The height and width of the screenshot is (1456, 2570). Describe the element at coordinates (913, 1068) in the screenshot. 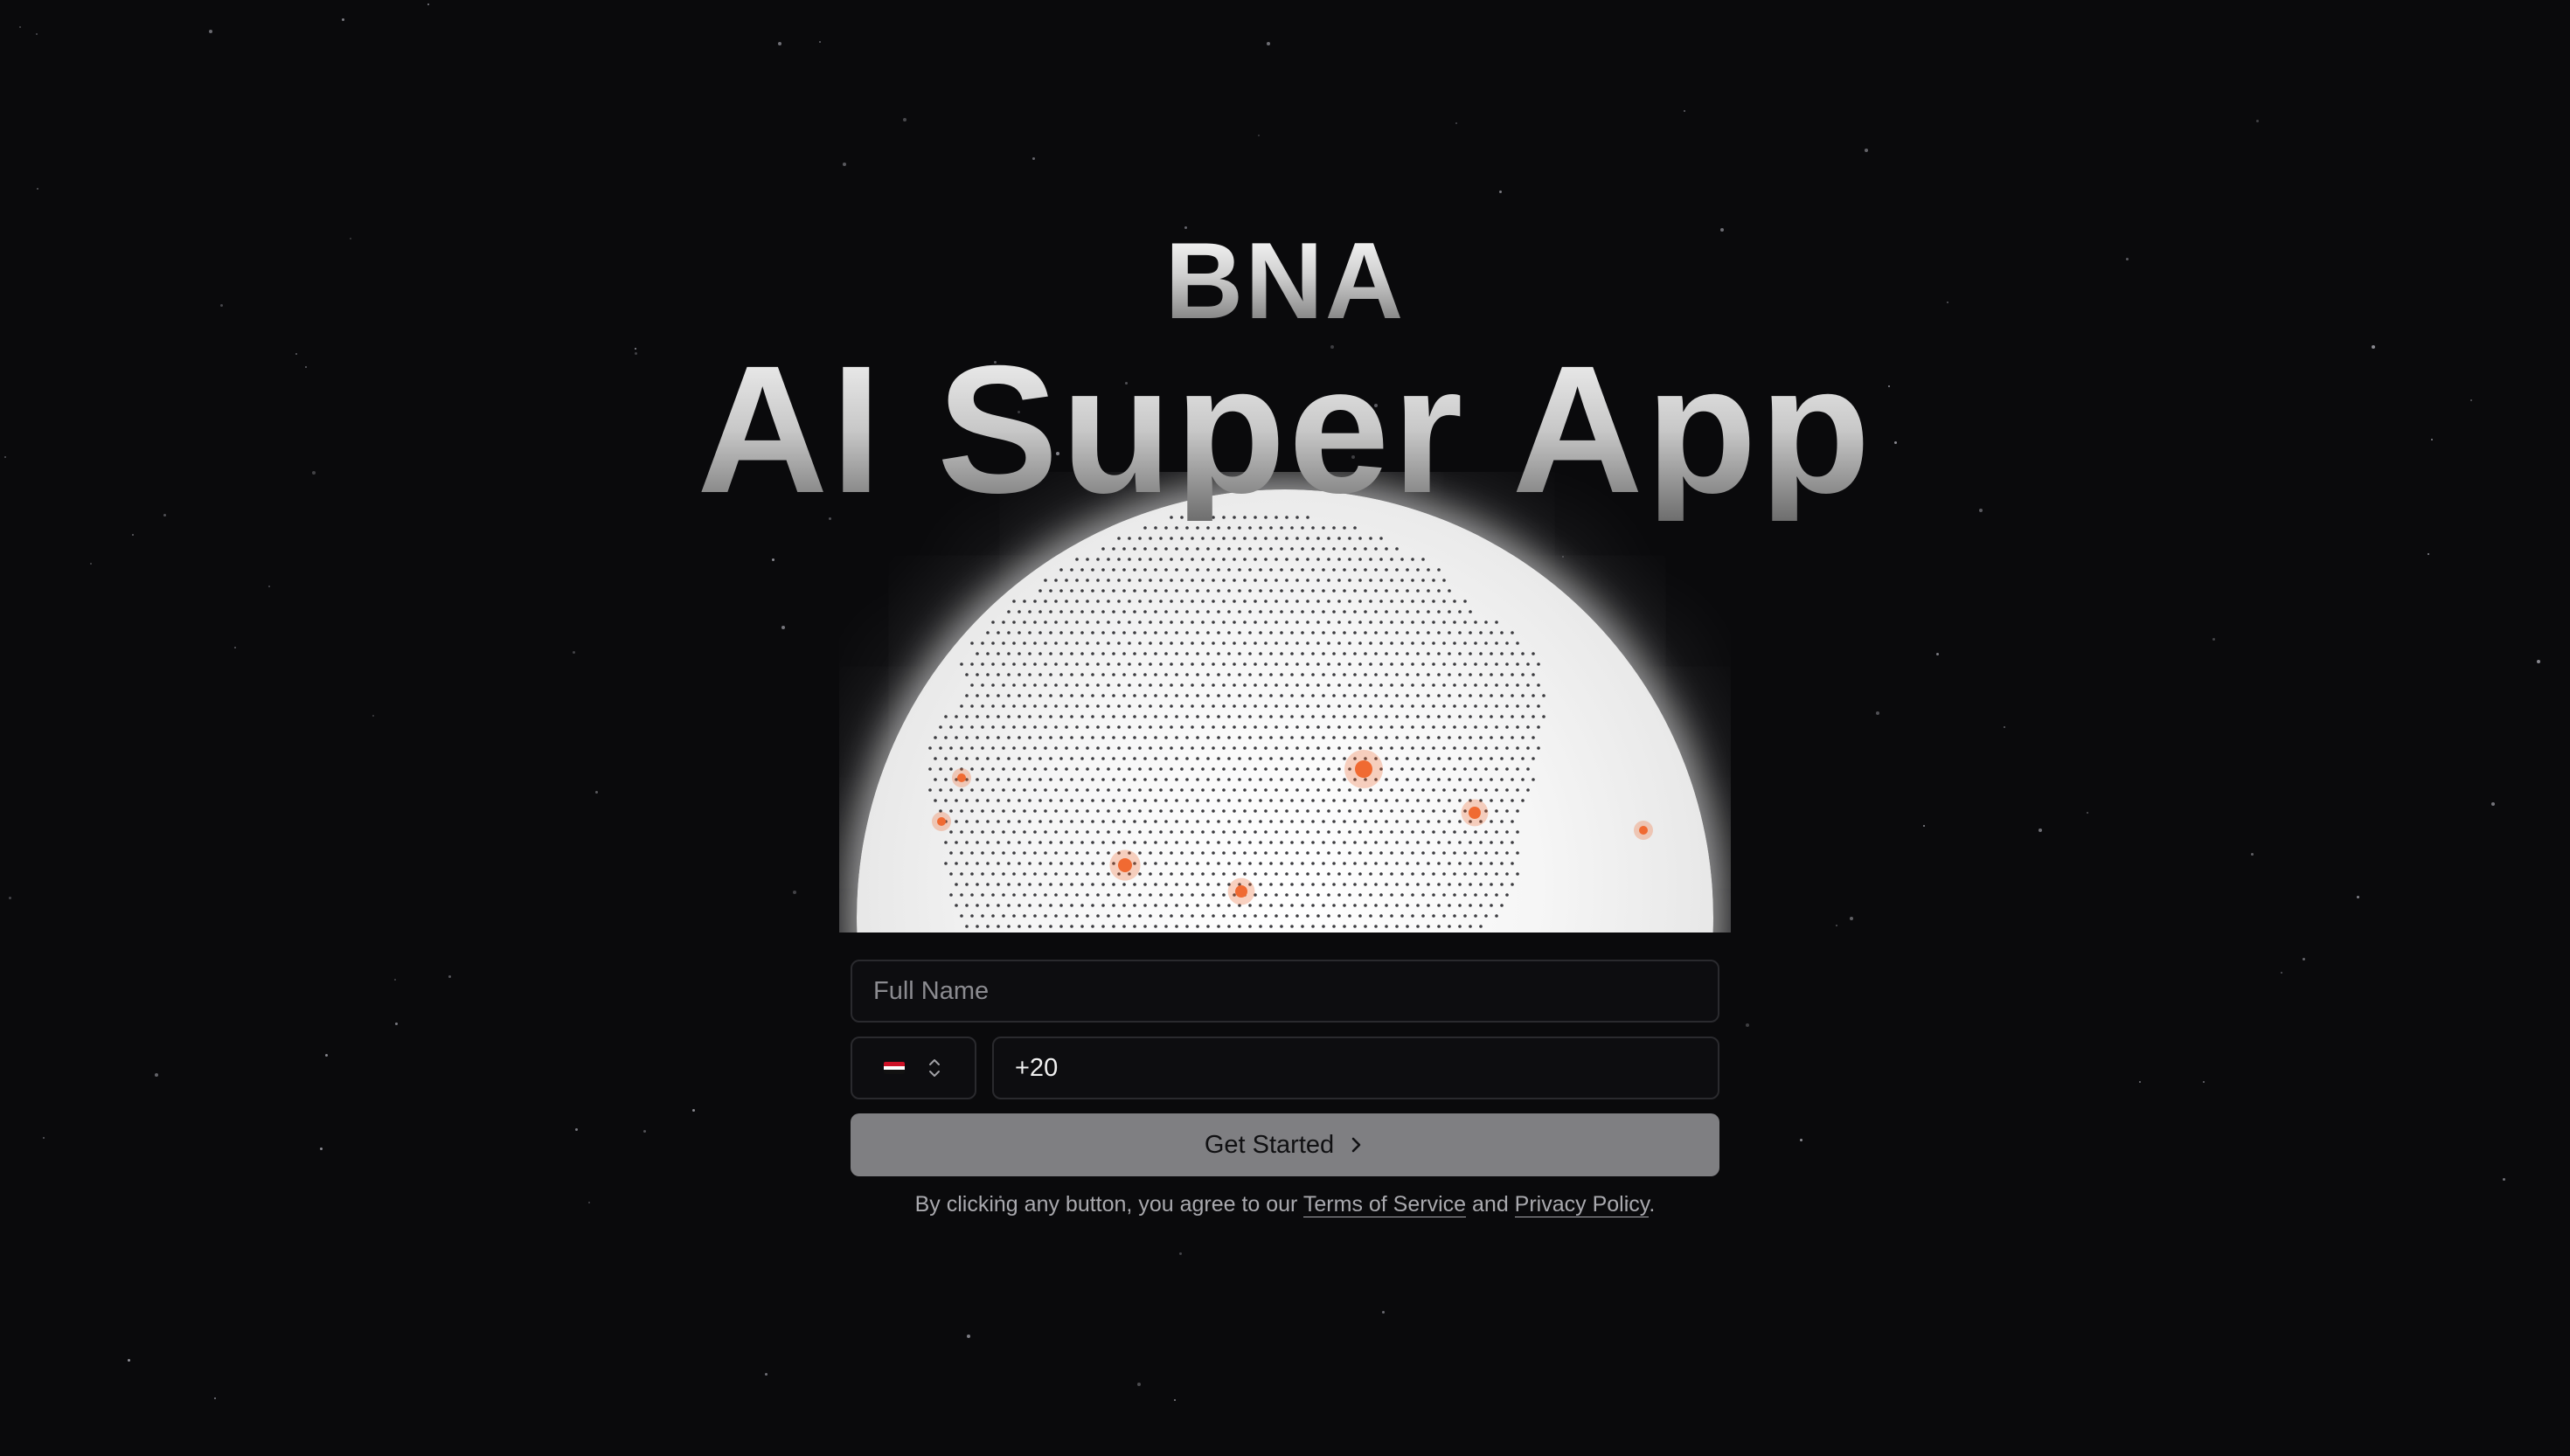

I see `country-code-select` at that location.